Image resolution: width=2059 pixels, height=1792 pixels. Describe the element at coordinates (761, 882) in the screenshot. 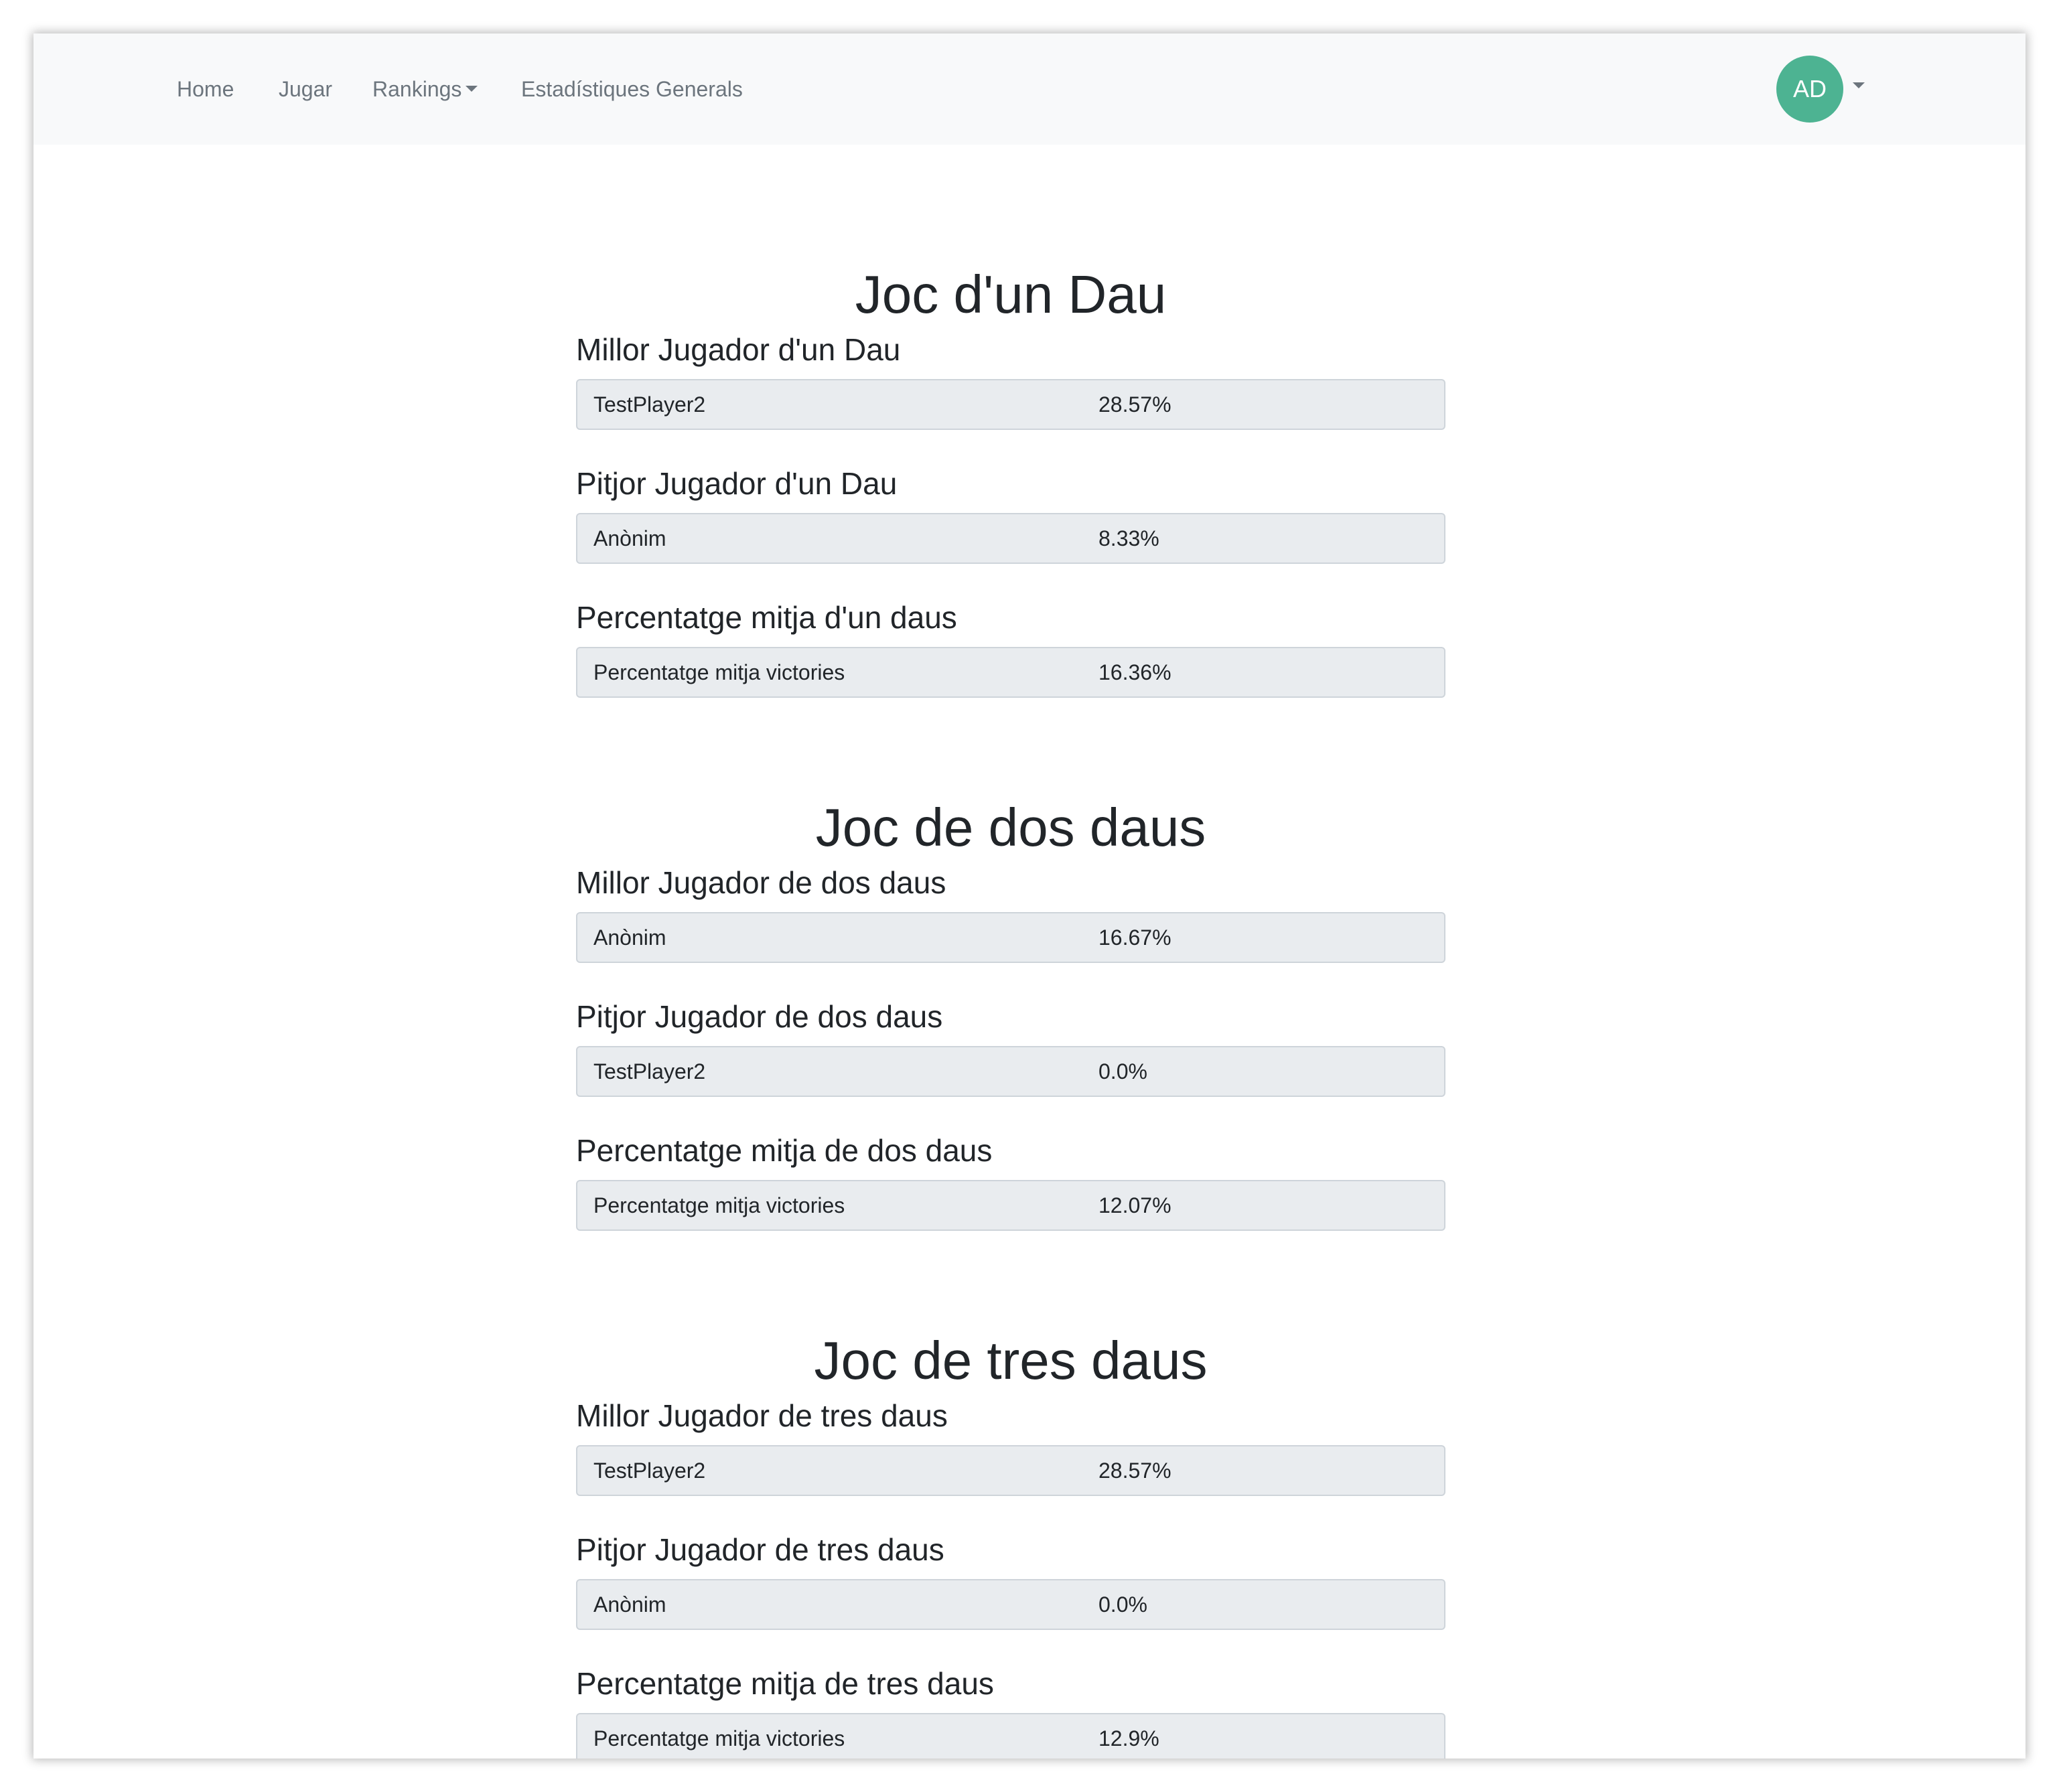

I see `best-player-heading: Millor Jugador de dos daus` at that location.